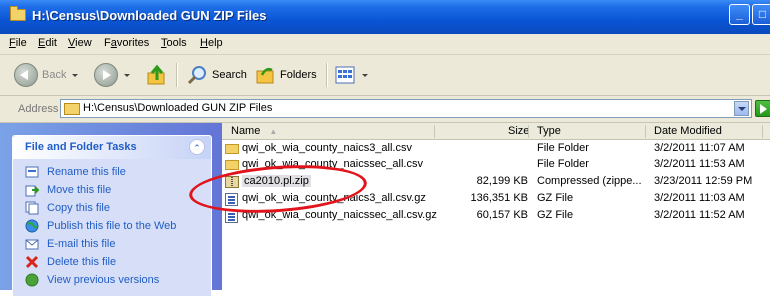  I want to click on folders-button: Folders, so click(285, 75).